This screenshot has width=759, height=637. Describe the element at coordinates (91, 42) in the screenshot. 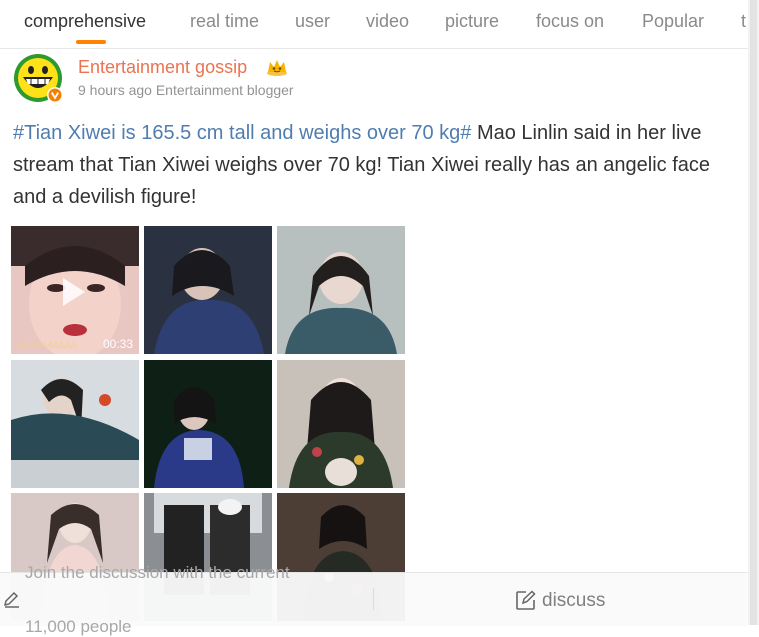

I see `active-tab-indicator` at that location.